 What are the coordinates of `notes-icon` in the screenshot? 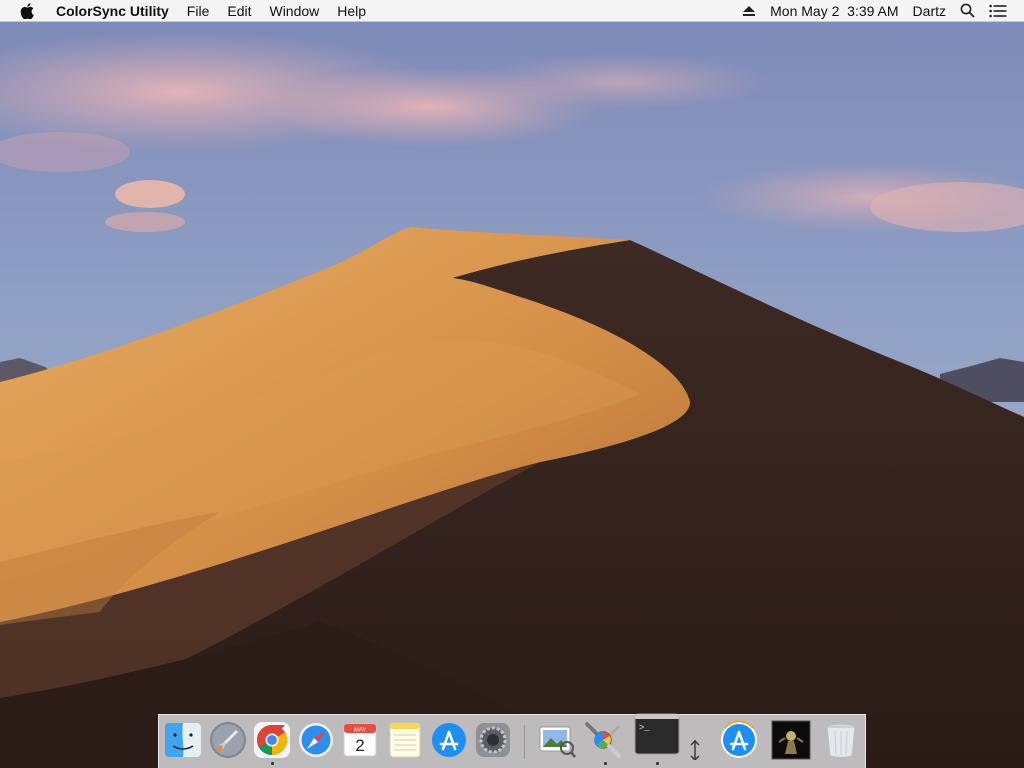 It's located at (405, 740).